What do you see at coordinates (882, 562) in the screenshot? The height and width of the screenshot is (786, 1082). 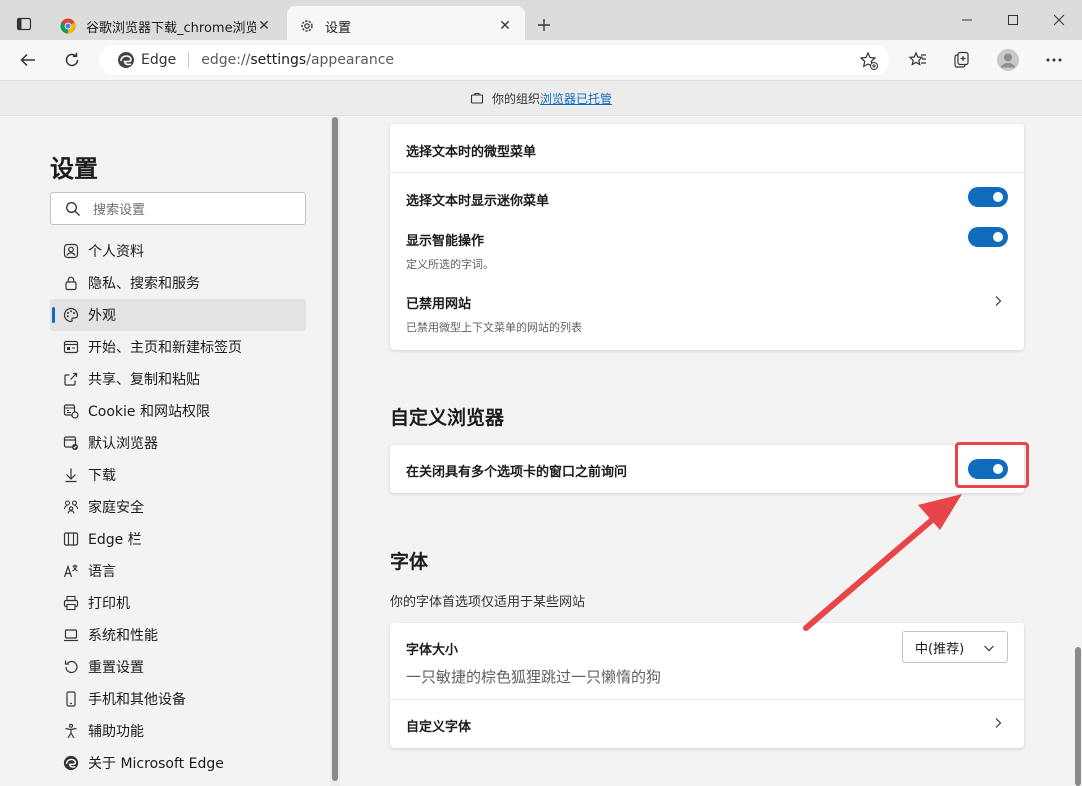 I see `annotation-arrow-icon` at bounding box center [882, 562].